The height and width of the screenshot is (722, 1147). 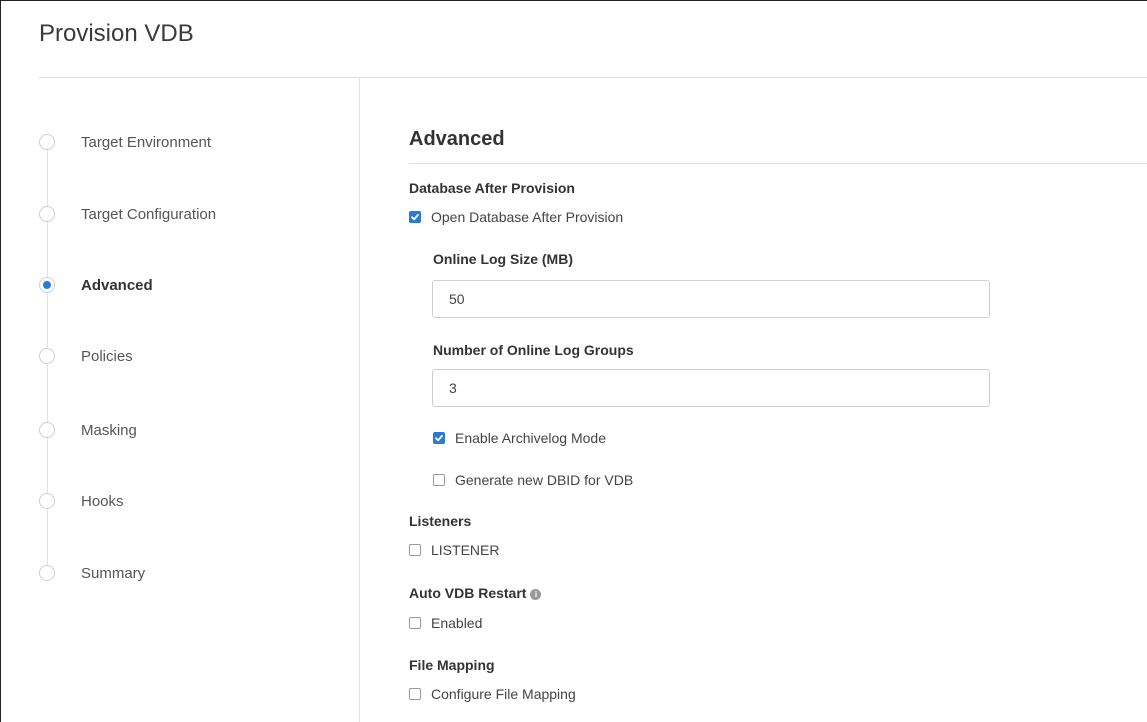 I want to click on step-label: Policies, so click(x=107, y=356).